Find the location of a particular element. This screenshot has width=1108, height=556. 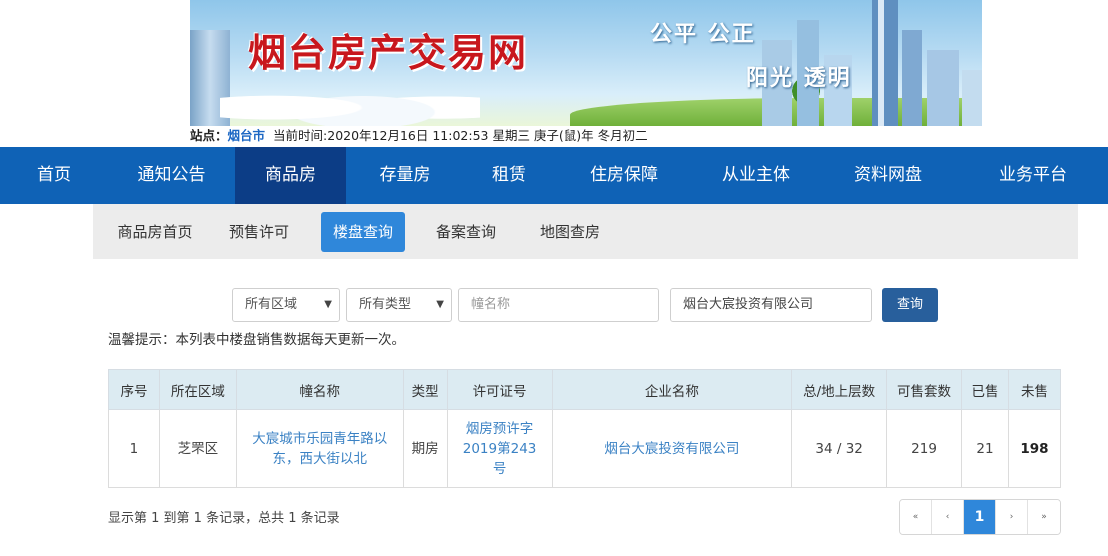

sub-nav: 商品房首页 预售许可 楼盘查询 备案查询 地图查房 is located at coordinates (585, 231).